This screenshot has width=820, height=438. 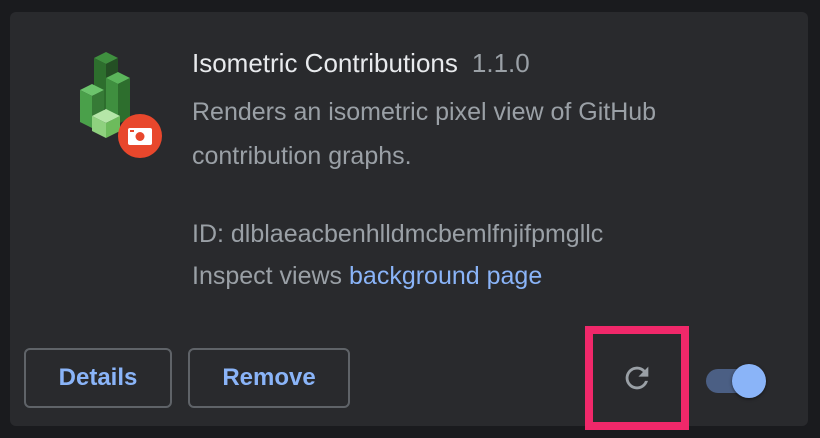 I want to click on remove-button: Remove, so click(x=269, y=378).